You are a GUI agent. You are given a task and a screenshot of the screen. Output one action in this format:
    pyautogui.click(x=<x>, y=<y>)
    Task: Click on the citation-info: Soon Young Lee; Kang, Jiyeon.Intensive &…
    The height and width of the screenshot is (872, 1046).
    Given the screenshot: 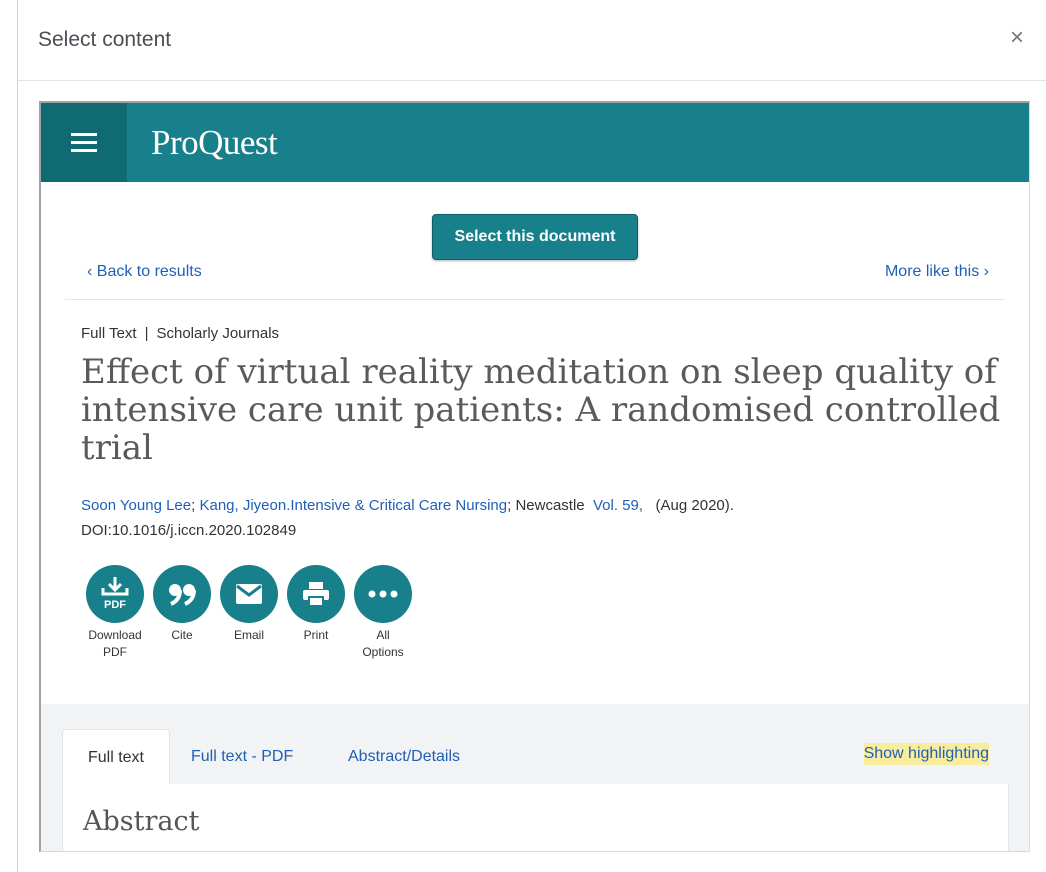 What is the action you would take?
    pyautogui.click(x=541, y=518)
    